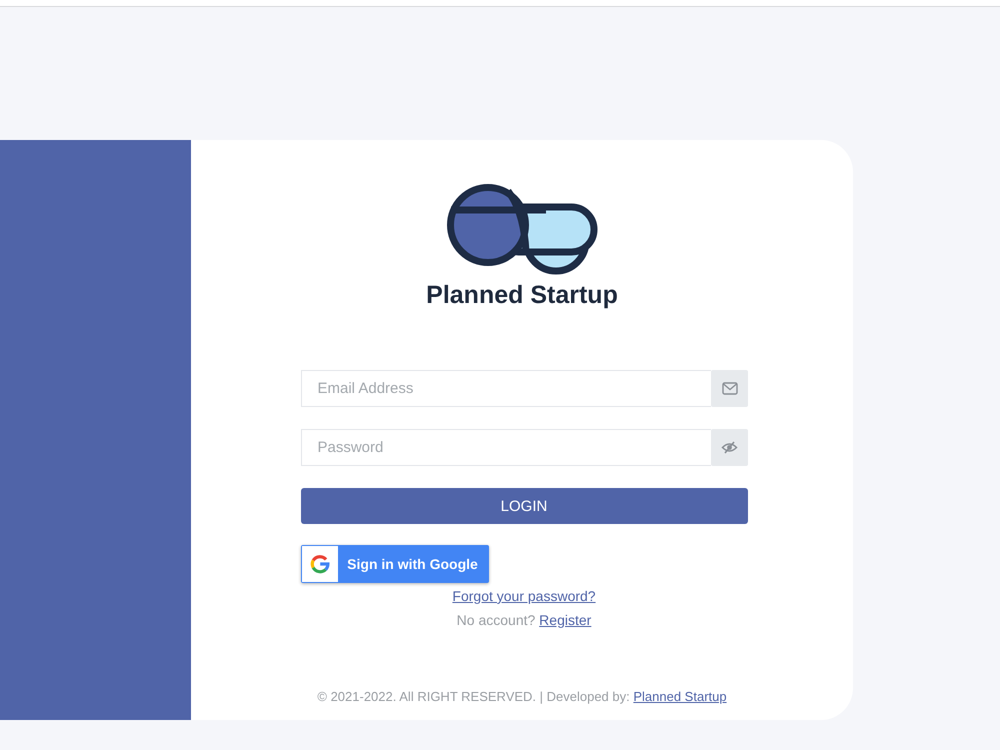 This screenshot has width=1000, height=750. What do you see at coordinates (320, 564) in the screenshot?
I see `g-logo-icon` at bounding box center [320, 564].